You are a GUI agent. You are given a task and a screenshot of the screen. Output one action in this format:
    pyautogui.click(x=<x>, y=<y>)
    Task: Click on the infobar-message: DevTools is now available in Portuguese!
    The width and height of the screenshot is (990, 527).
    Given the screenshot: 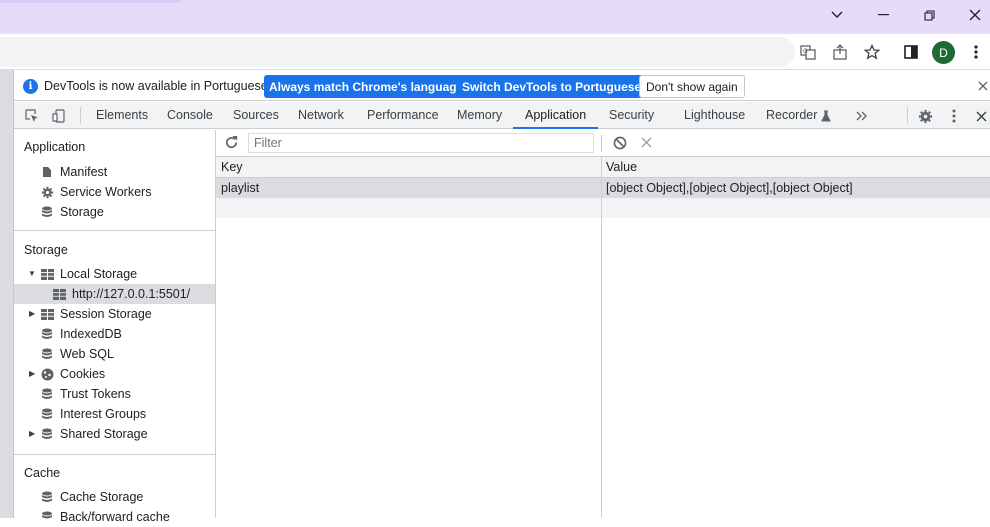 What is the action you would take?
    pyautogui.click(x=158, y=86)
    